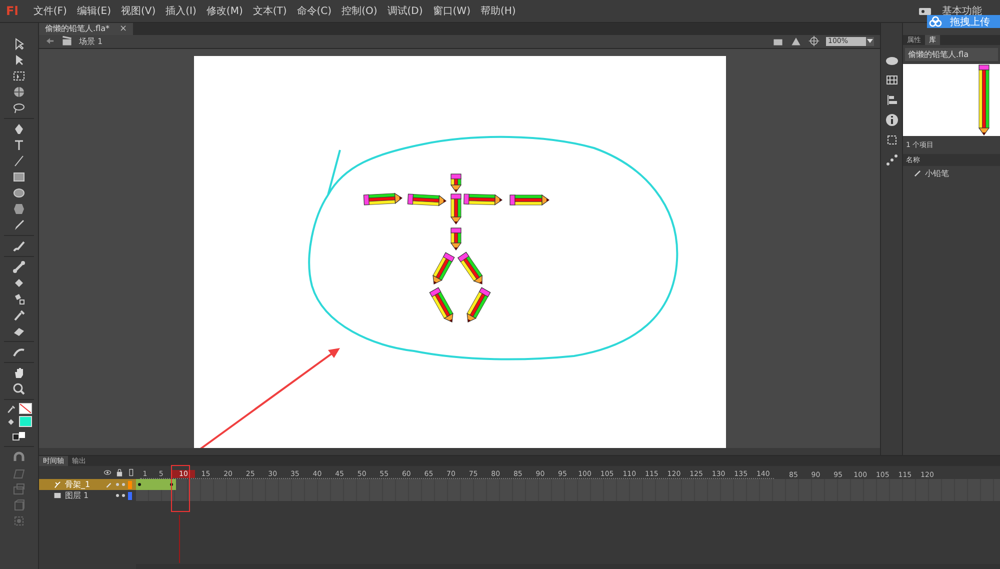 This screenshot has width=1000, height=569. I want to click on library-item: 小铅笔, so click(951, 173).